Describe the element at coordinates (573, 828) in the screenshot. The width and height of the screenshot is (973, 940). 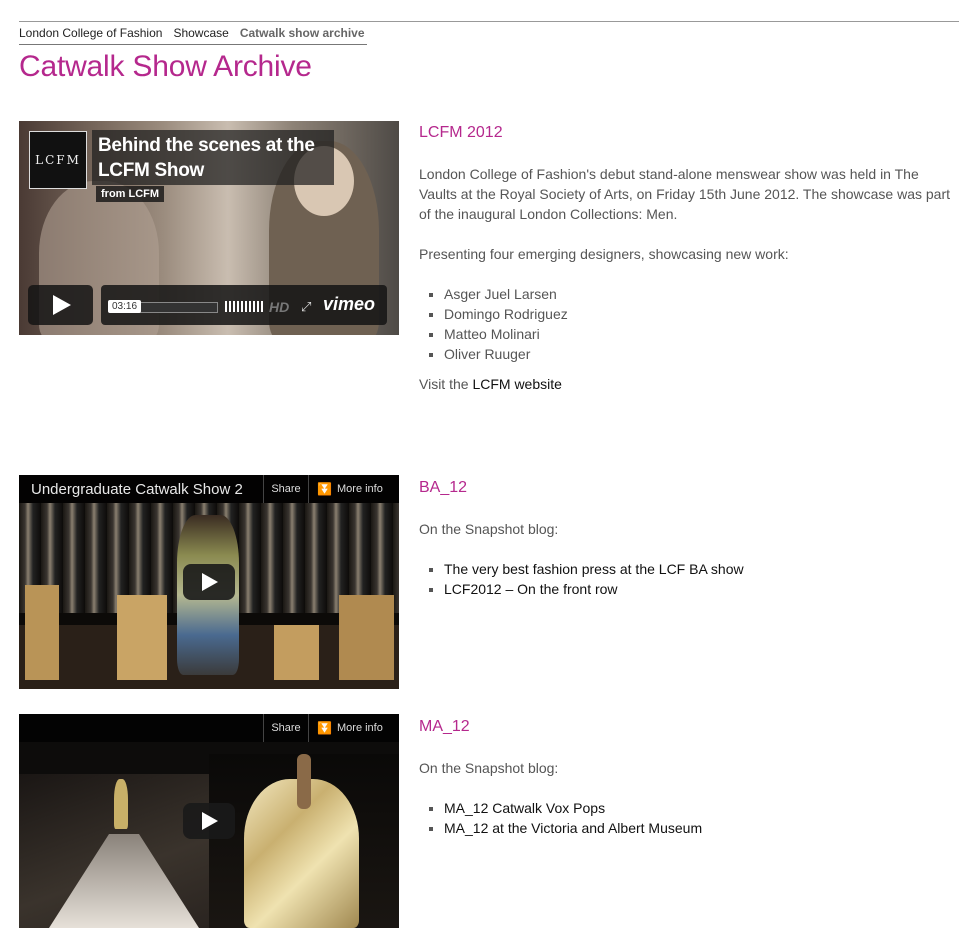
I see `blog-link: MA_12 at the Victoria and Albert Museum` at that location.